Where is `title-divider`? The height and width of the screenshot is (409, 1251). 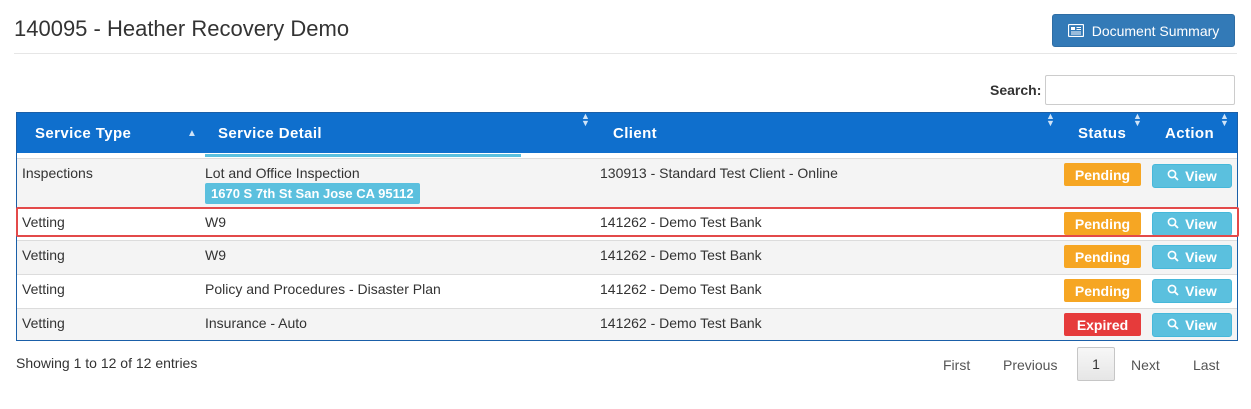
title-divider is located at coordinates (625, 53).